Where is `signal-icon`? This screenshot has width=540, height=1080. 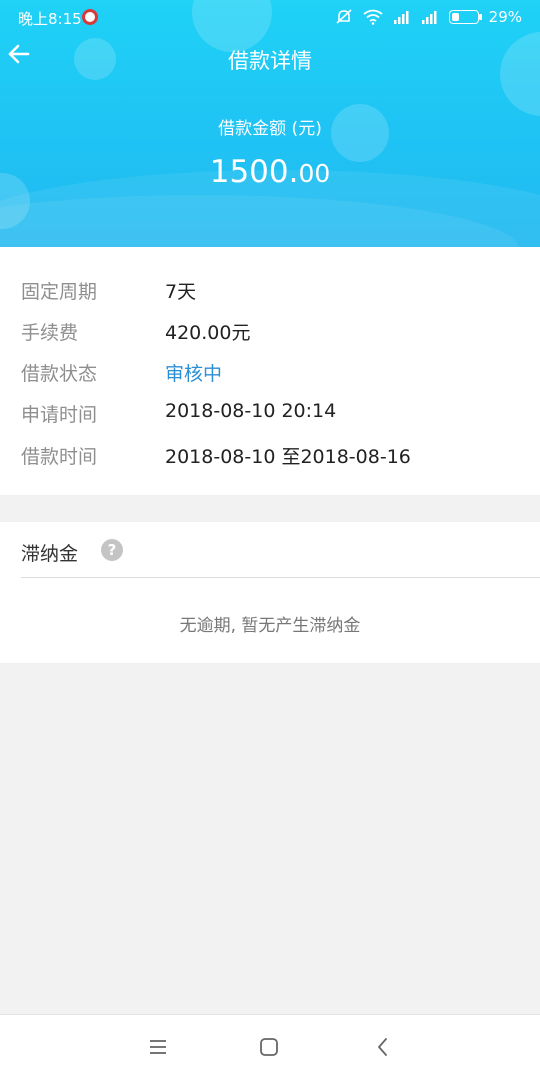
signal-icon is located at coordinates (401, 17).